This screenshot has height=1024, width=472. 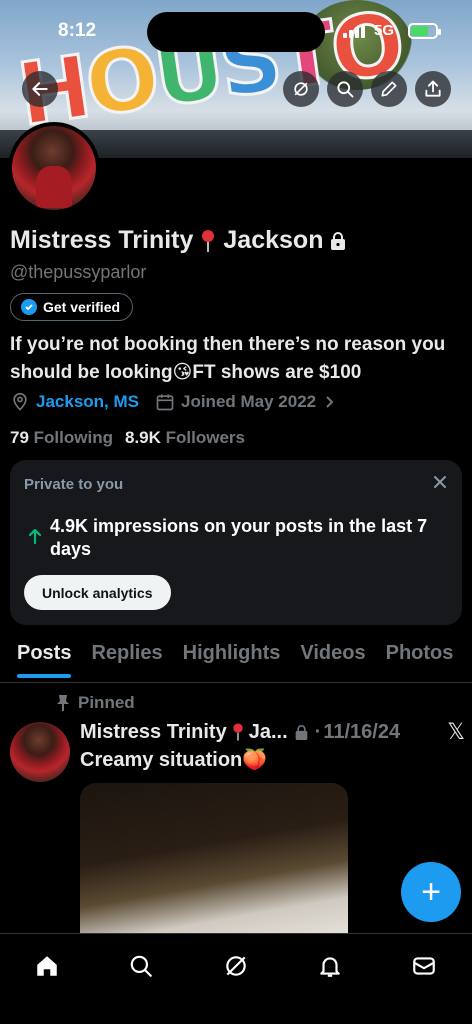 I want to click on chevron-right-icon, so click(x=329, y=402).